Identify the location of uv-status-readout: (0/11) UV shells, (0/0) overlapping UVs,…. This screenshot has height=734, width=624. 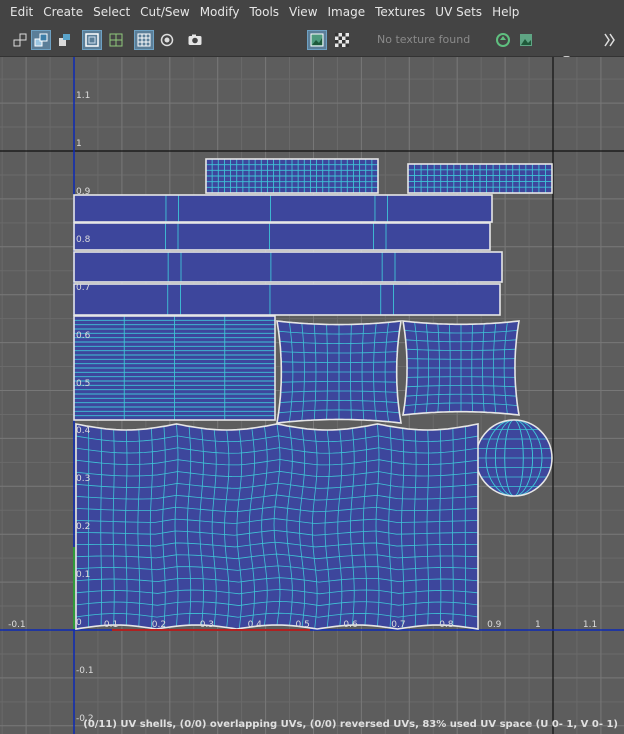
(350, 724).